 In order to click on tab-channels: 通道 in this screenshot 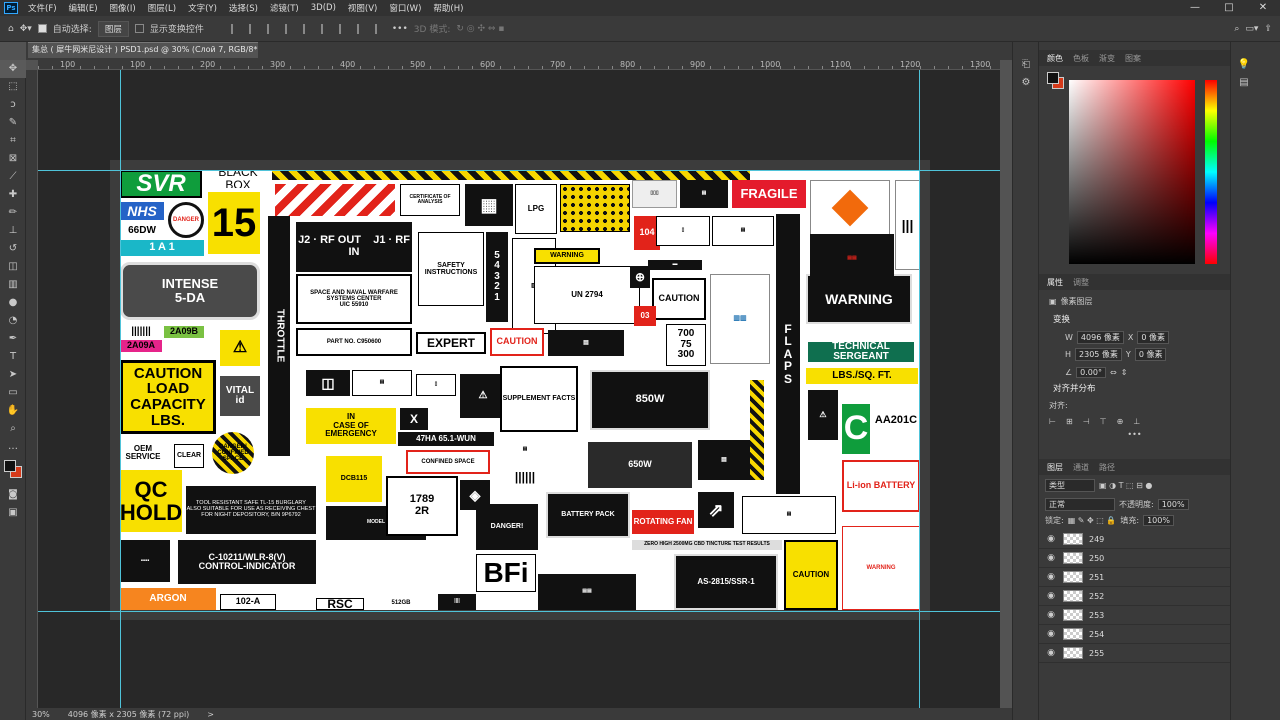, I will do `click(1081, 467)`.